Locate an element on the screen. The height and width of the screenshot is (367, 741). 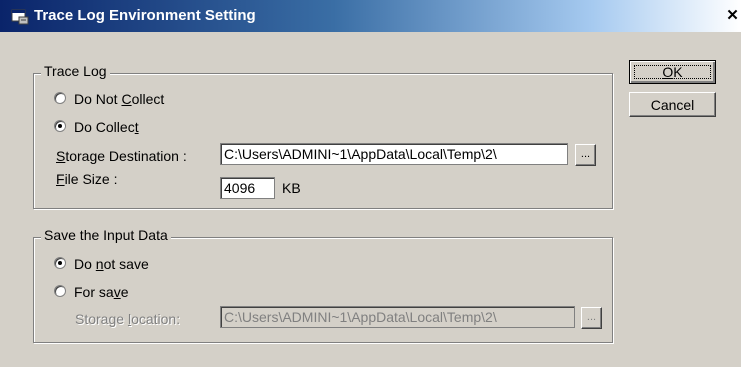
cancel-button: Cancel is located at coordinates (672, 104).